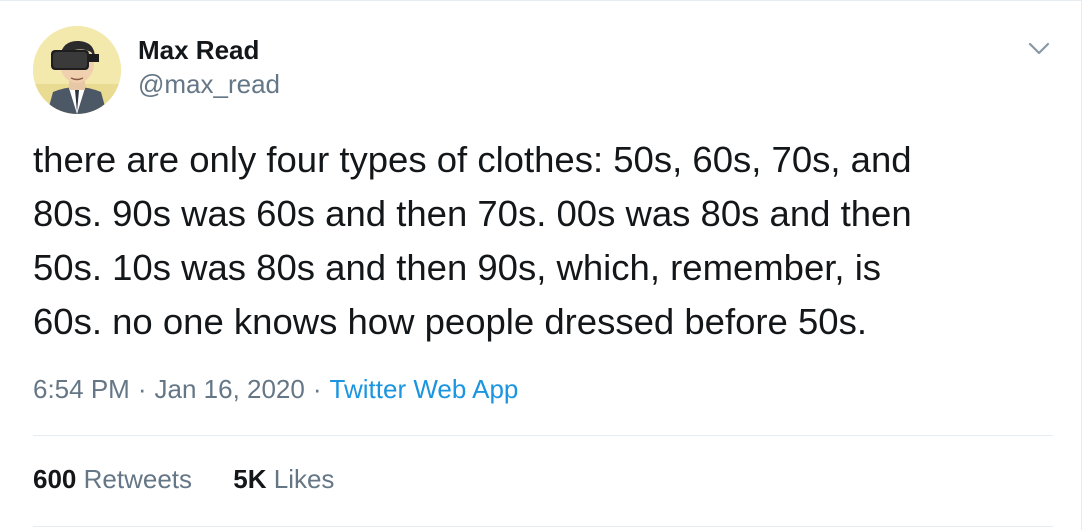 The width and height of the screenshot is (1090, 530). I want to click on retweets-count: 600, so click(55, 479).